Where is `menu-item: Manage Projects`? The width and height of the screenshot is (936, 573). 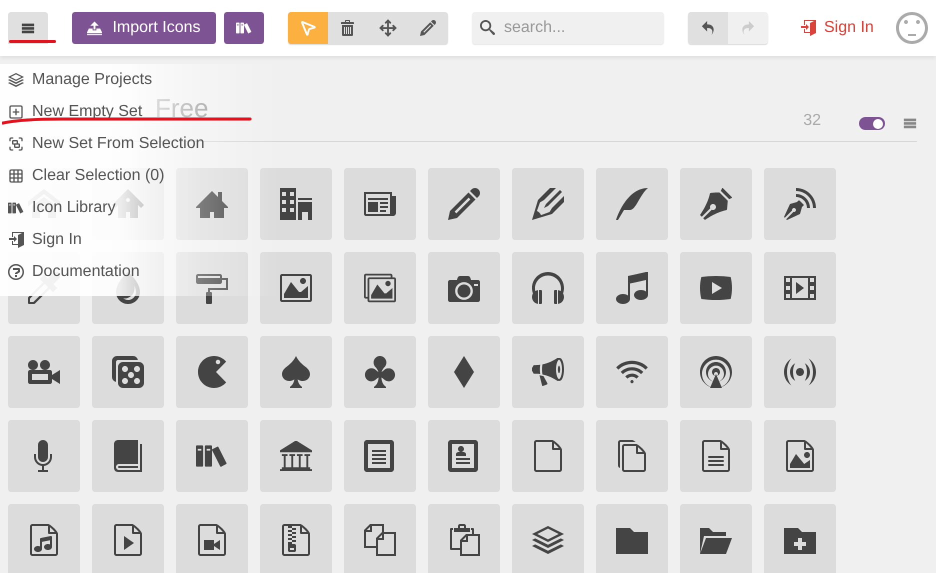
menu-item: Manage Projects is located at coordinates (165, 80).